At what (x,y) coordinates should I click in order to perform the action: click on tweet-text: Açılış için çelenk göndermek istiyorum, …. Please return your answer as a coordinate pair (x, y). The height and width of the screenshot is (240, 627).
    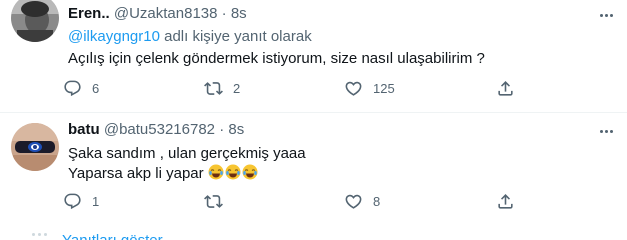
    Looking at the image, I should click on (276, 59).